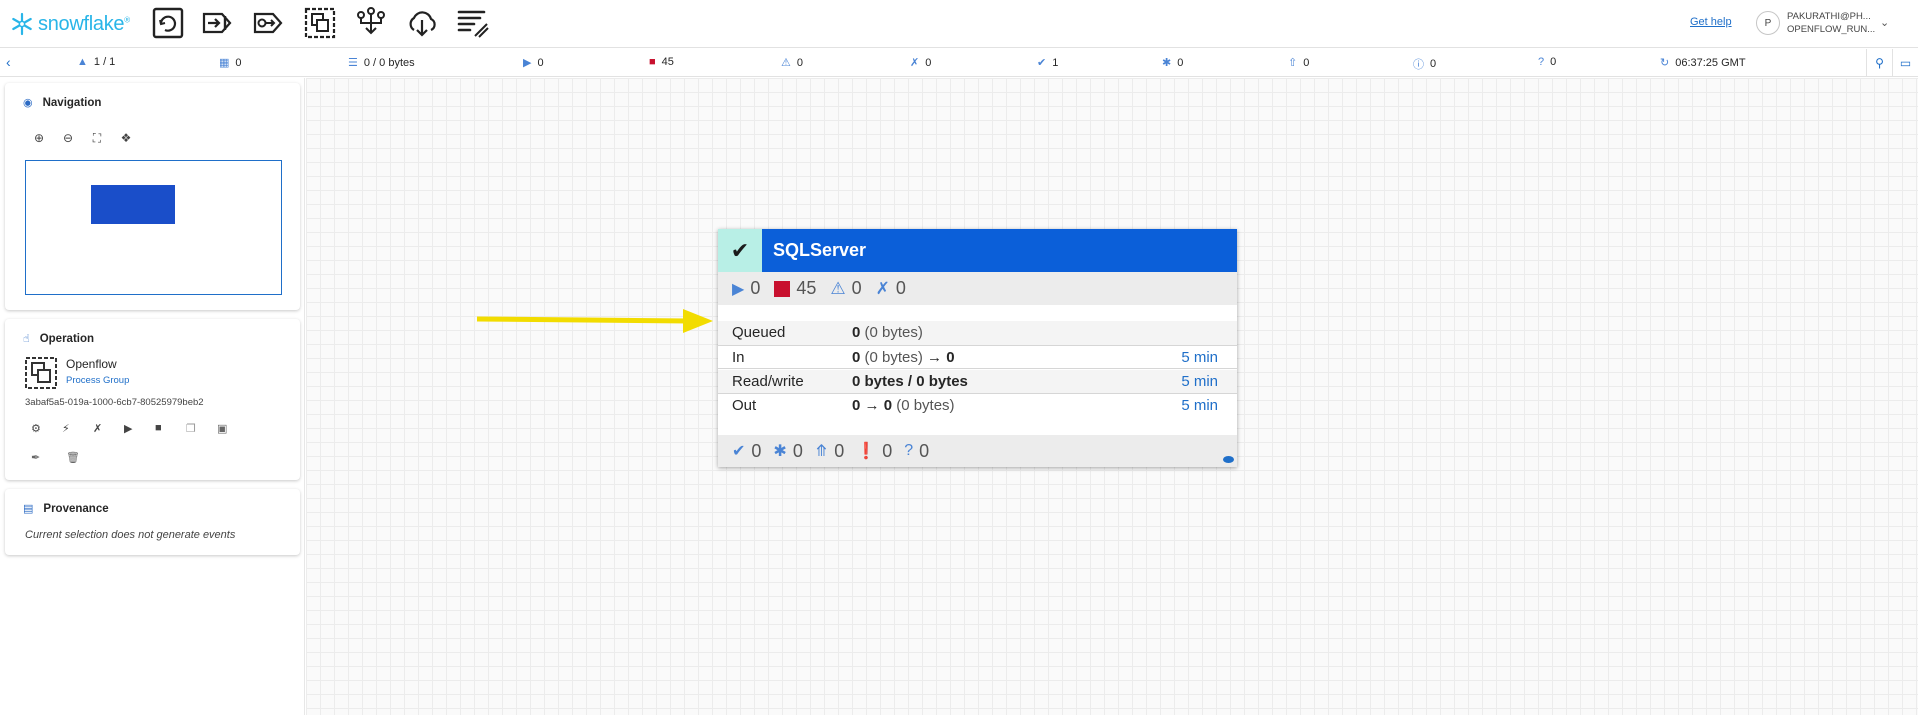 The width and height of the screenshot is (1918, 715). What do you see at coordinates (1293, 63) in the screenshot?
I see `arrow-up-circle-icon: ⇧` at bounding box center [1293, 63].